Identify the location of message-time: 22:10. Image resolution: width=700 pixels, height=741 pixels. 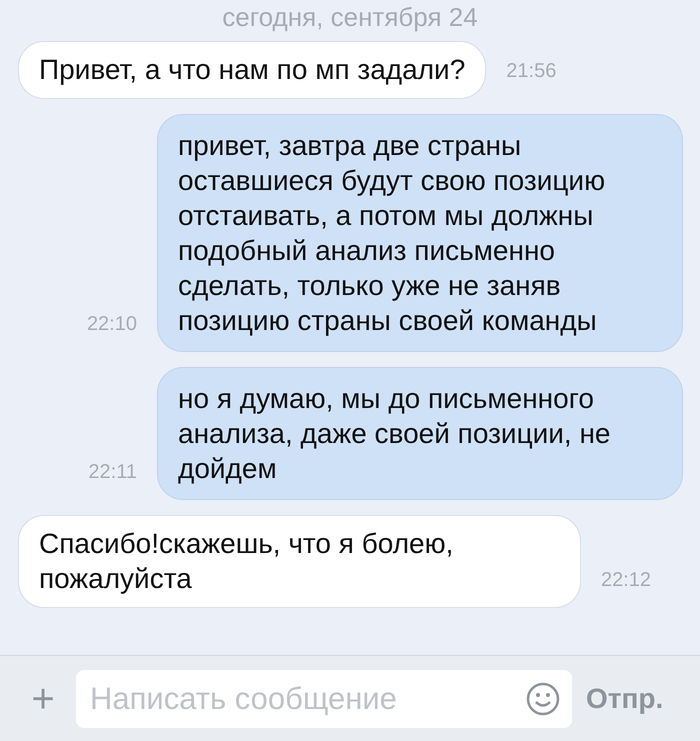
(111, 324).